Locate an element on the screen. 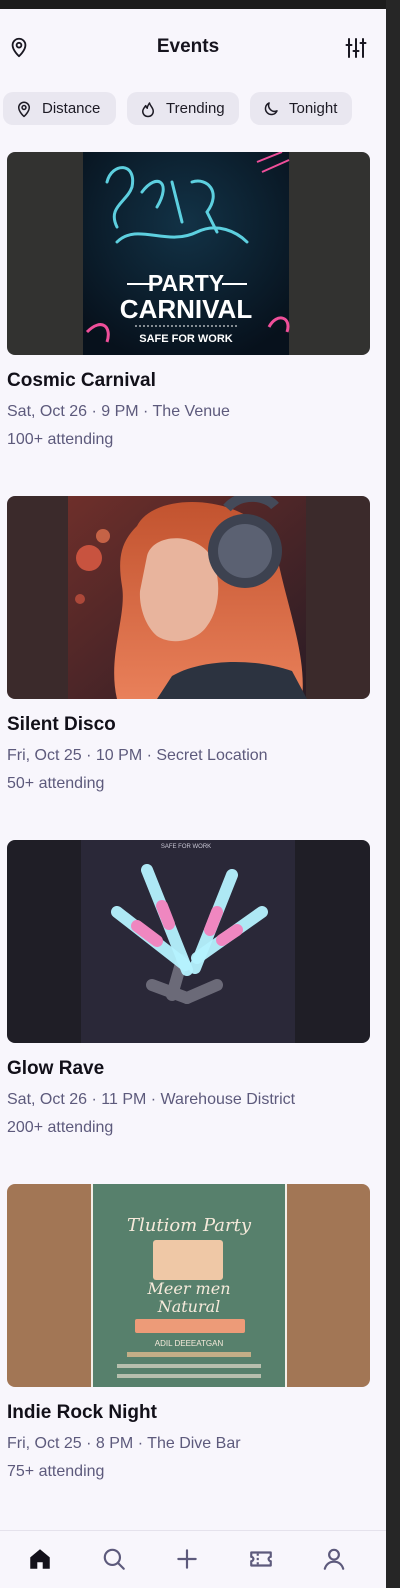  event-poster is located at coordinates (187, 597).